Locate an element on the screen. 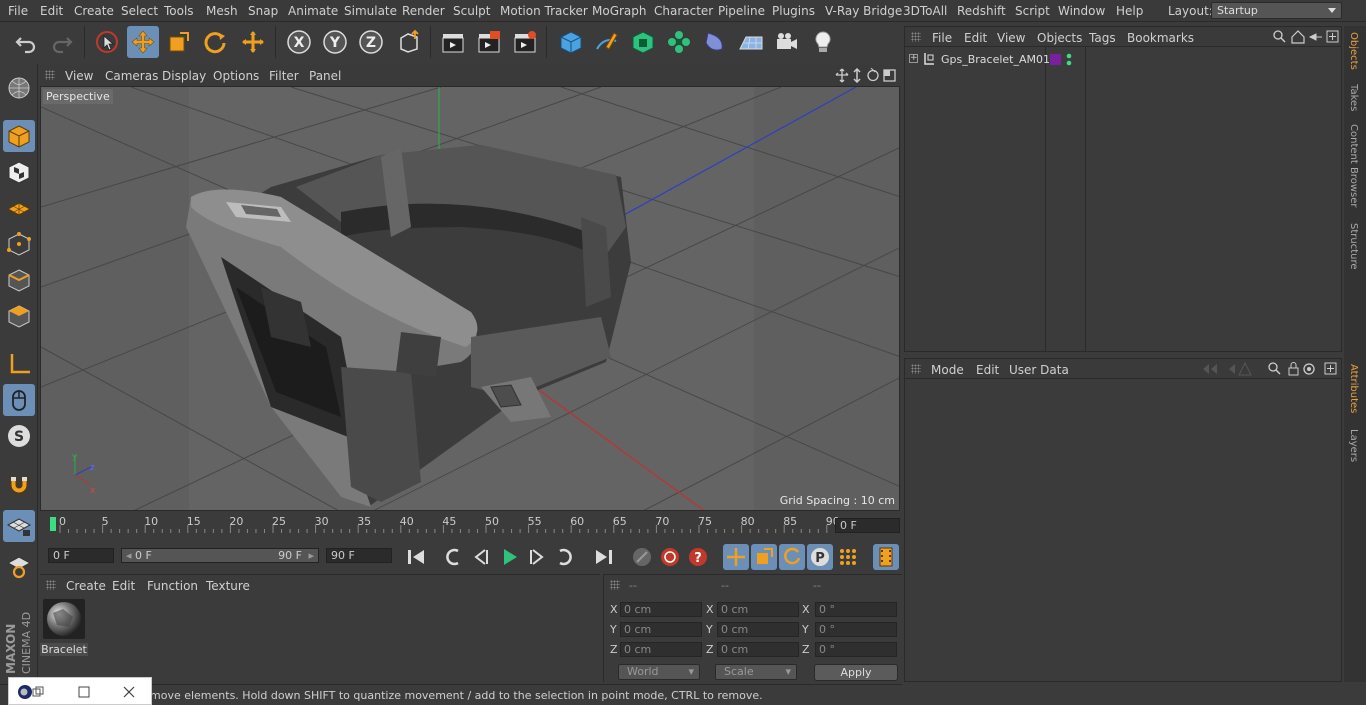  add-deformer-button is located at coordinates (715, 42).